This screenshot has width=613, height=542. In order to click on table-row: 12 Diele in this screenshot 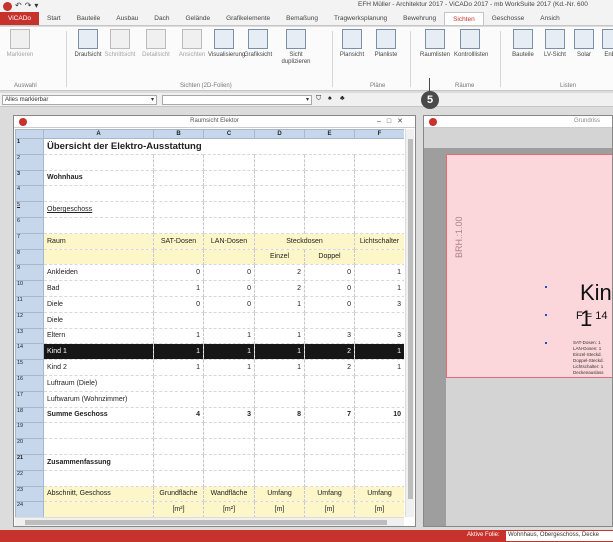, I will do `click(209, 320)`.